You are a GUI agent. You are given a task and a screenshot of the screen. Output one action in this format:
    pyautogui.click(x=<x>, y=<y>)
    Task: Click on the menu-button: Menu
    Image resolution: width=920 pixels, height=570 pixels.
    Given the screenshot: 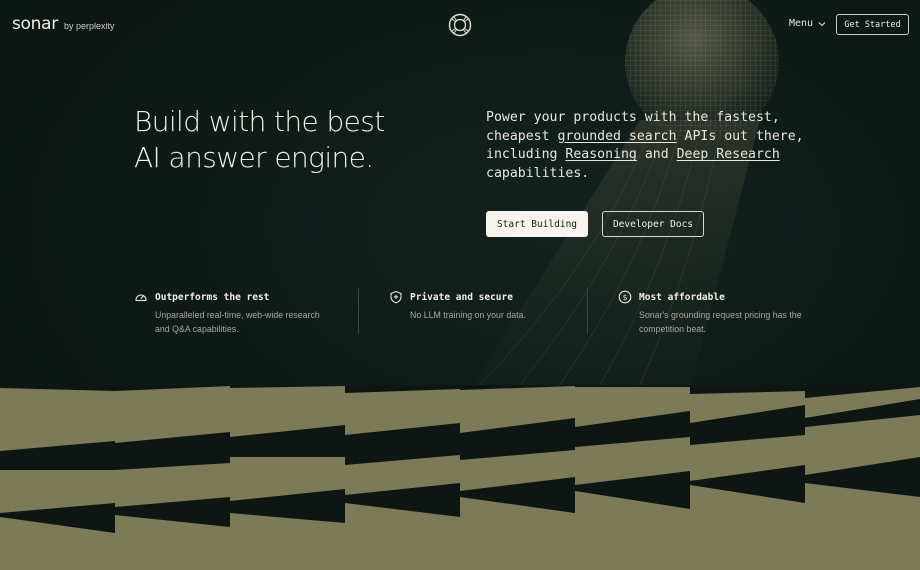 What is the action you would take?
    pyautogui.click(x=807, y=23)
    